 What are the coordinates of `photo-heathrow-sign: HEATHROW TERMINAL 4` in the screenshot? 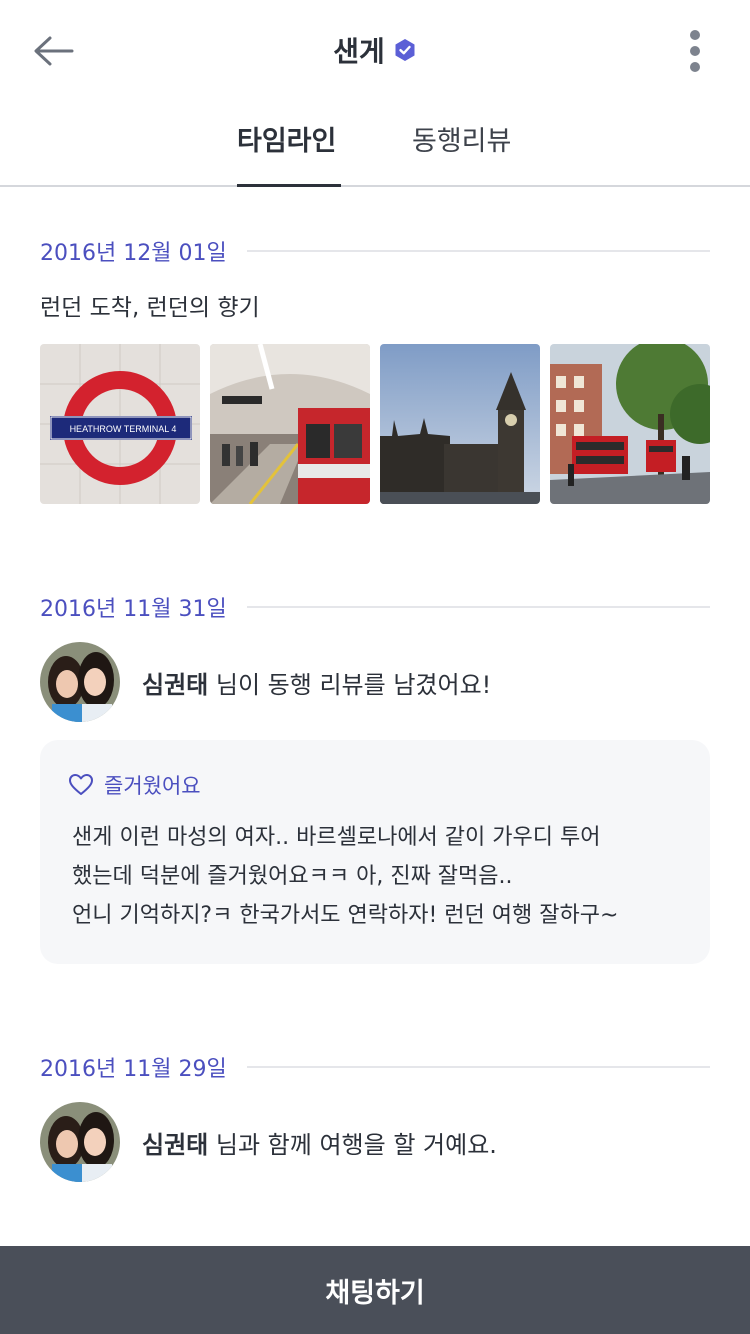 It's located at (120, 424).